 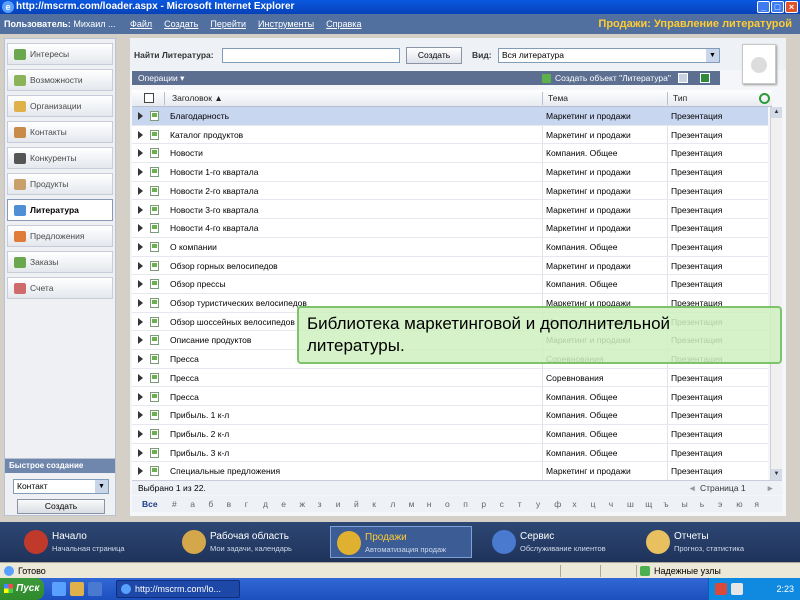 What do you see at coordinates (228, 24) in the screenshot?
I see `menu-go: Перейти` at bounding box center [228, 24].